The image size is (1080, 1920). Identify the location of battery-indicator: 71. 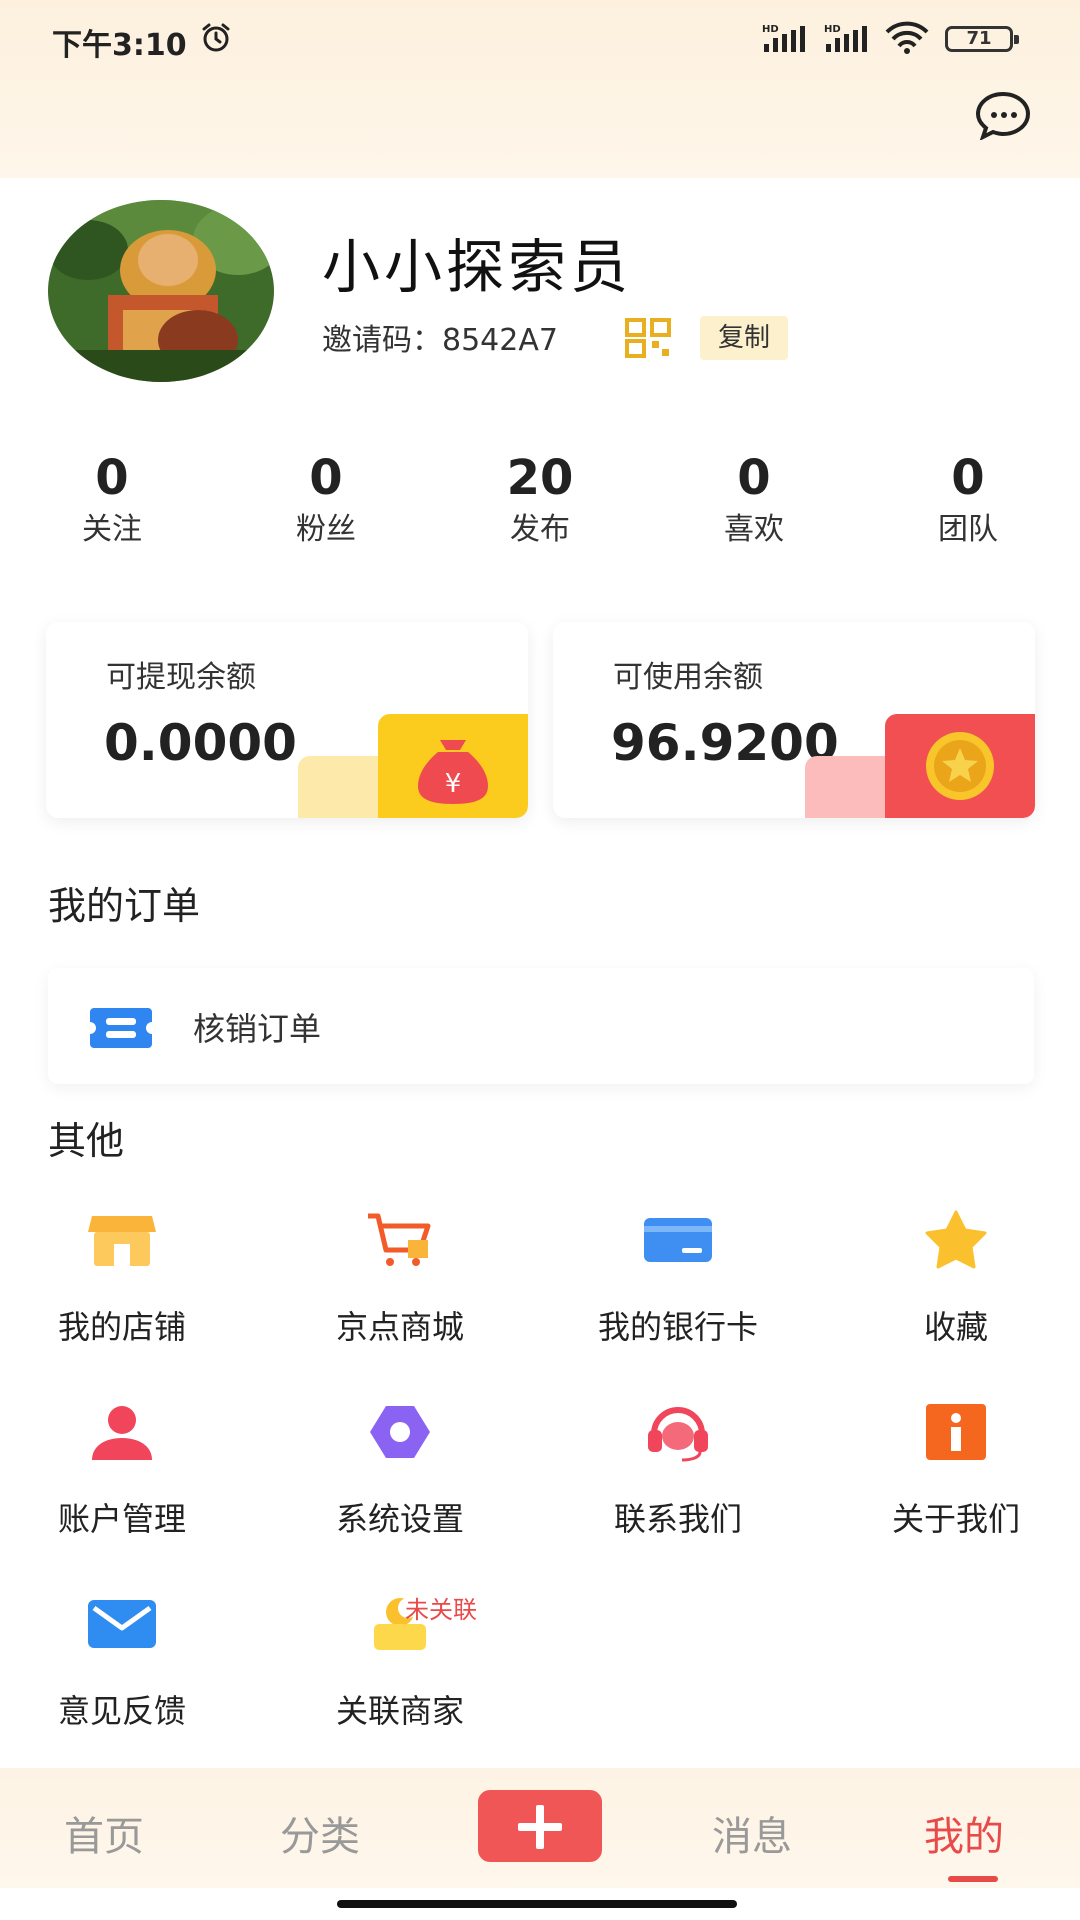
(982, 39).